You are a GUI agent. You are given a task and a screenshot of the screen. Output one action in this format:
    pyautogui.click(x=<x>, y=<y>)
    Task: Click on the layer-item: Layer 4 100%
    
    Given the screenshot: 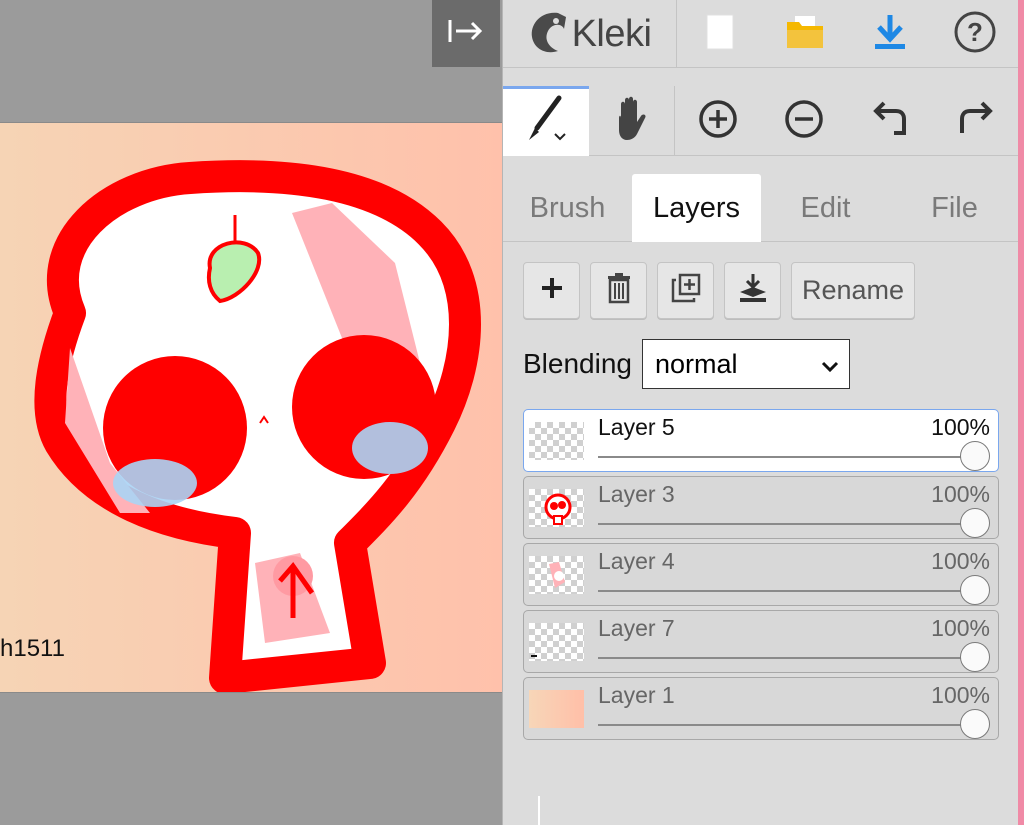 What is the action you would take?
    pyautogui.click(x=761, y=574)
    